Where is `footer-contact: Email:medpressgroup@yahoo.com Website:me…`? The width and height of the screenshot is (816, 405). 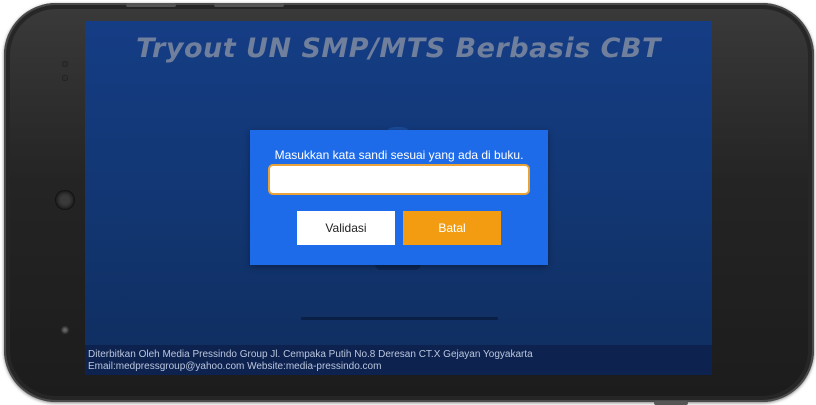
footer-contact: Email:medpressgroup@yahoo.com Website:me… is located at coordinates (235, 366).